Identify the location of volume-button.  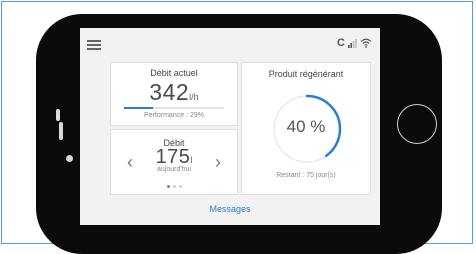
(58, 115).